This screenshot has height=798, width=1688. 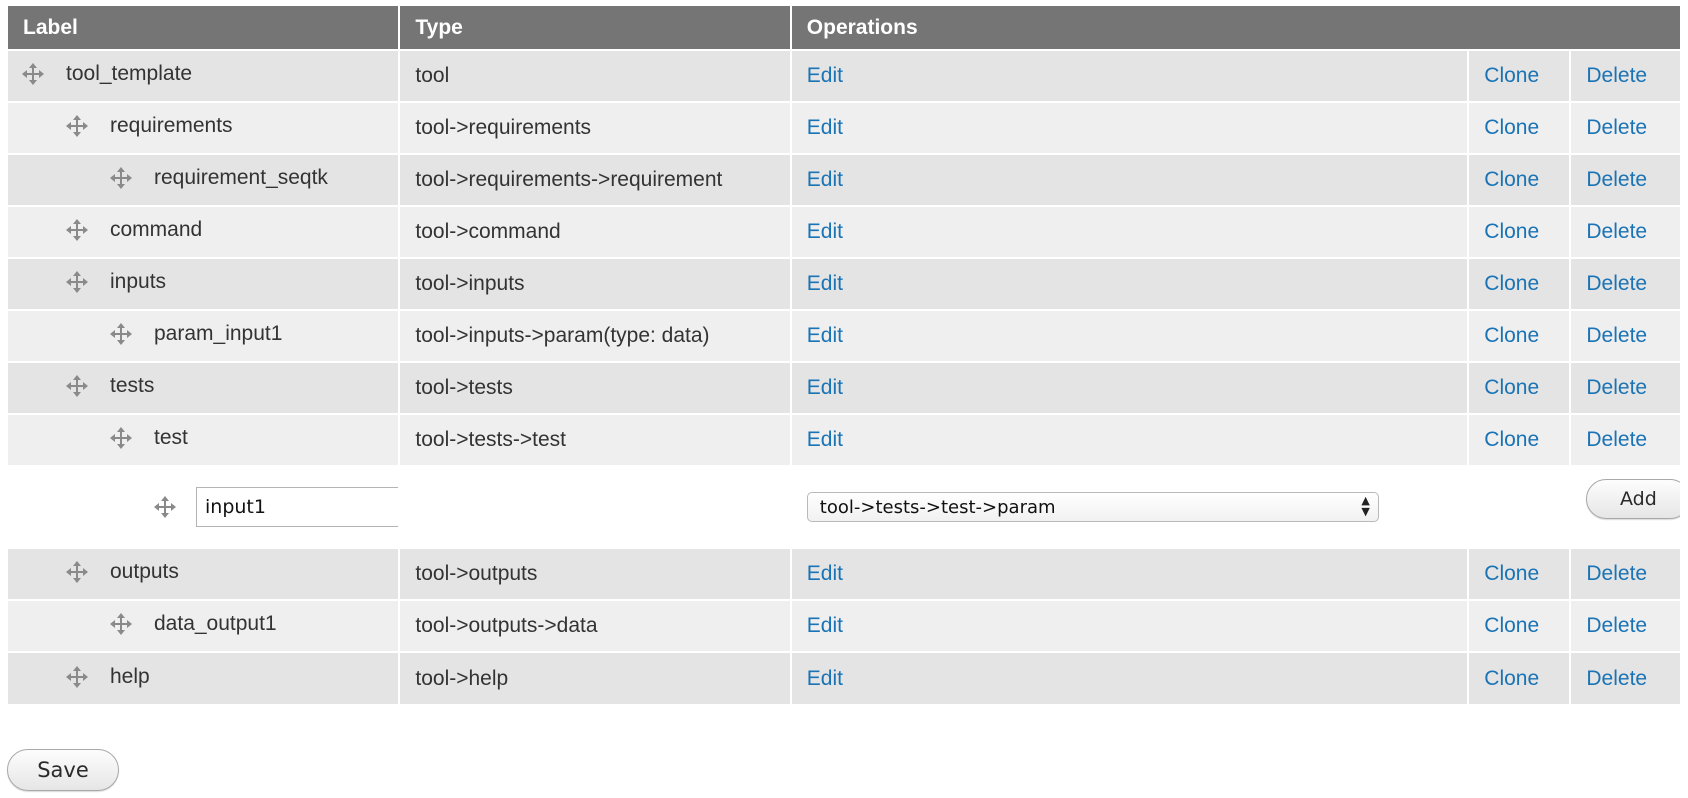 What do you see at coordinates (844, 283) in the screenshot?
I see `table-row: inputs tool->inputs Edit Clone Delete` at bounding box center [844, 283].